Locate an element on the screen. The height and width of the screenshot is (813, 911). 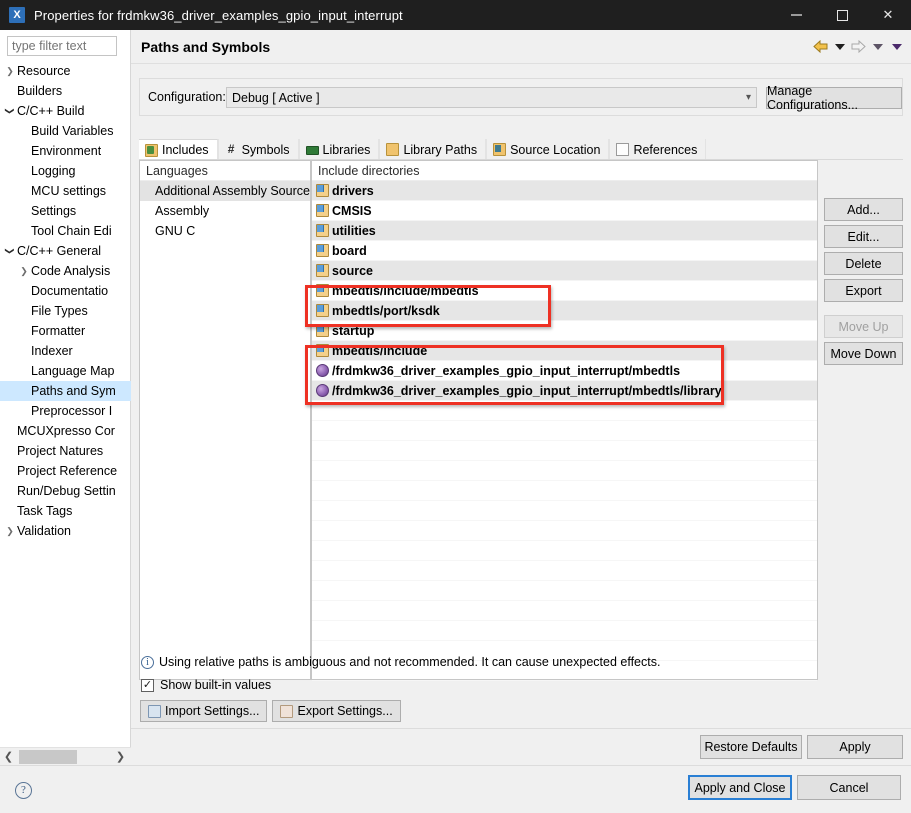
include-directory-label: CMSIS is located at coordinates (352, 210).